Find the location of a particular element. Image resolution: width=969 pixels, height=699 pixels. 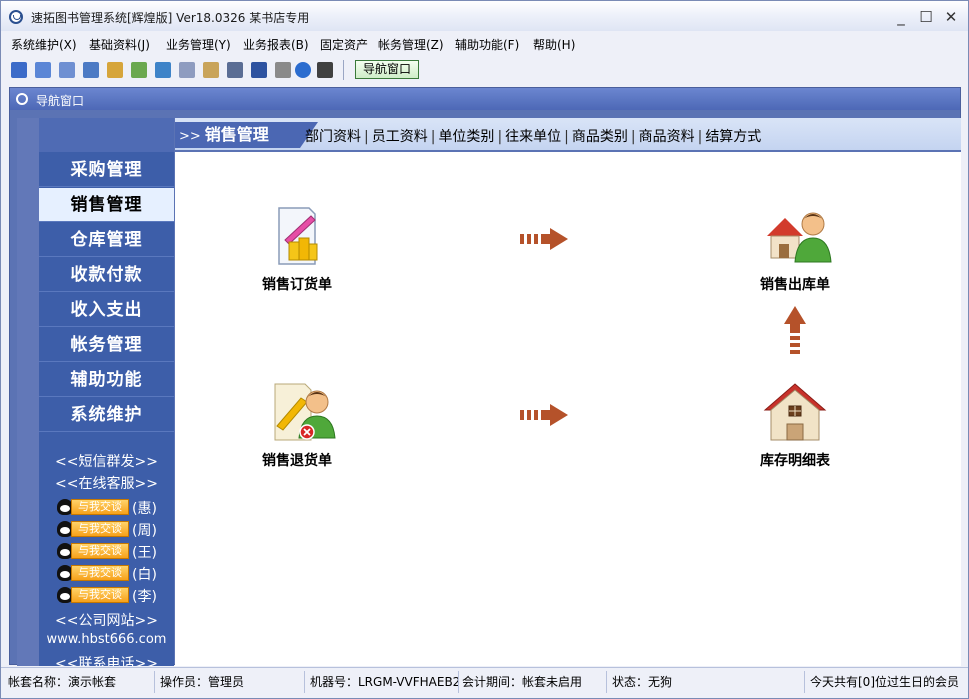

toolbar: 导航窗口 is located at coordinates (485, 70).